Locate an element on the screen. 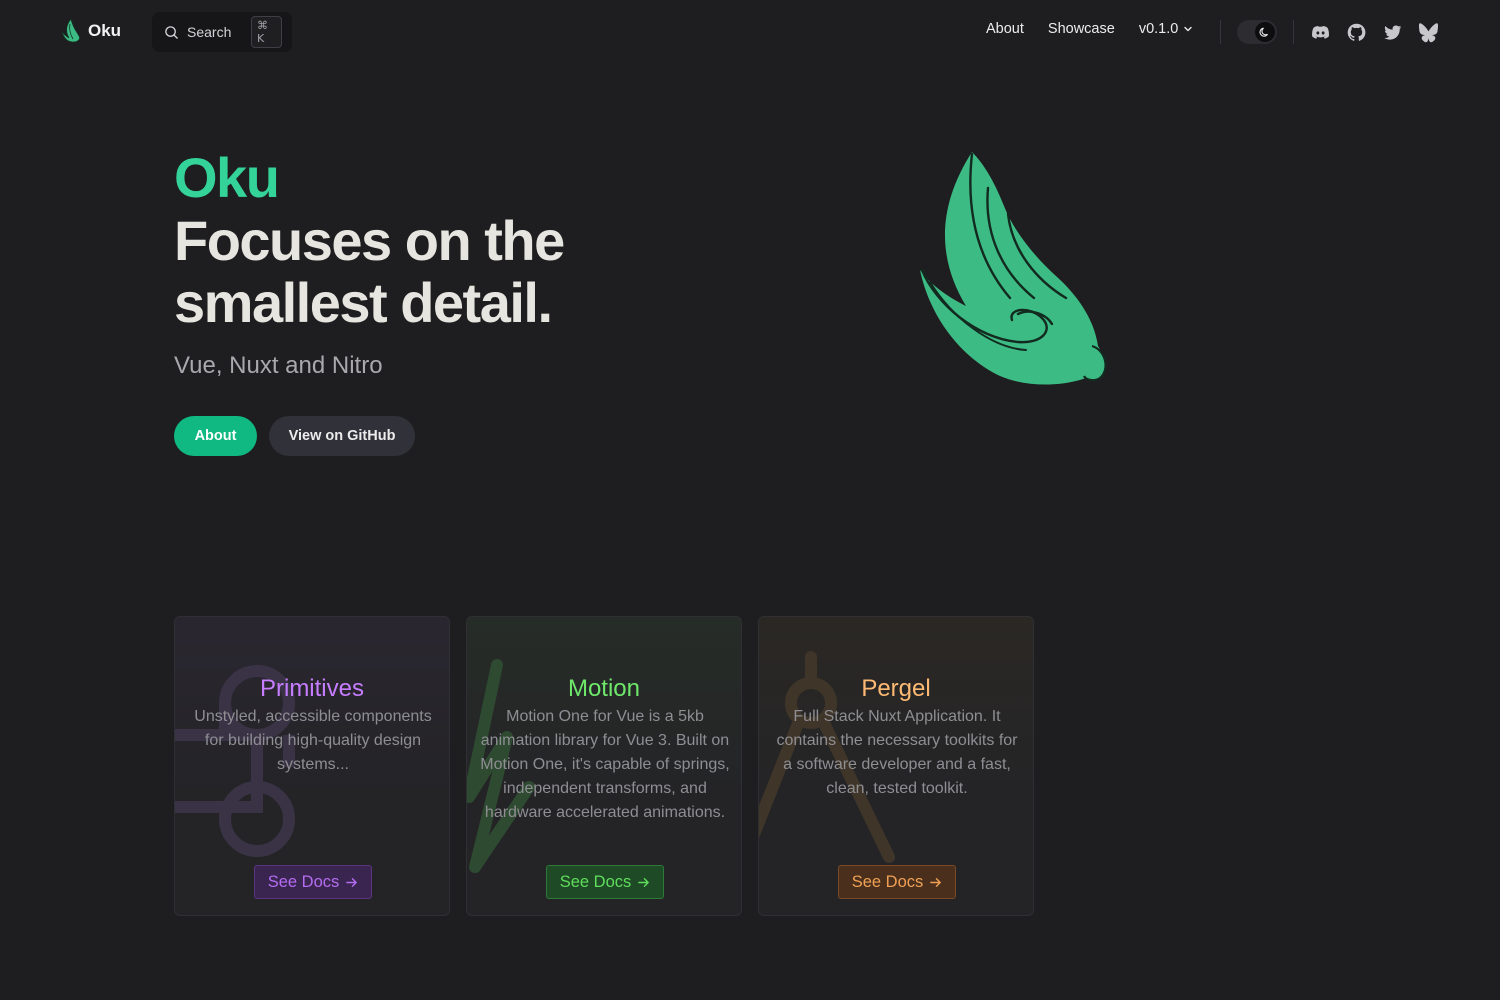 The height and width of the screenshot is (1000, 1500). discord-link is located at coordinates (1320, 32).